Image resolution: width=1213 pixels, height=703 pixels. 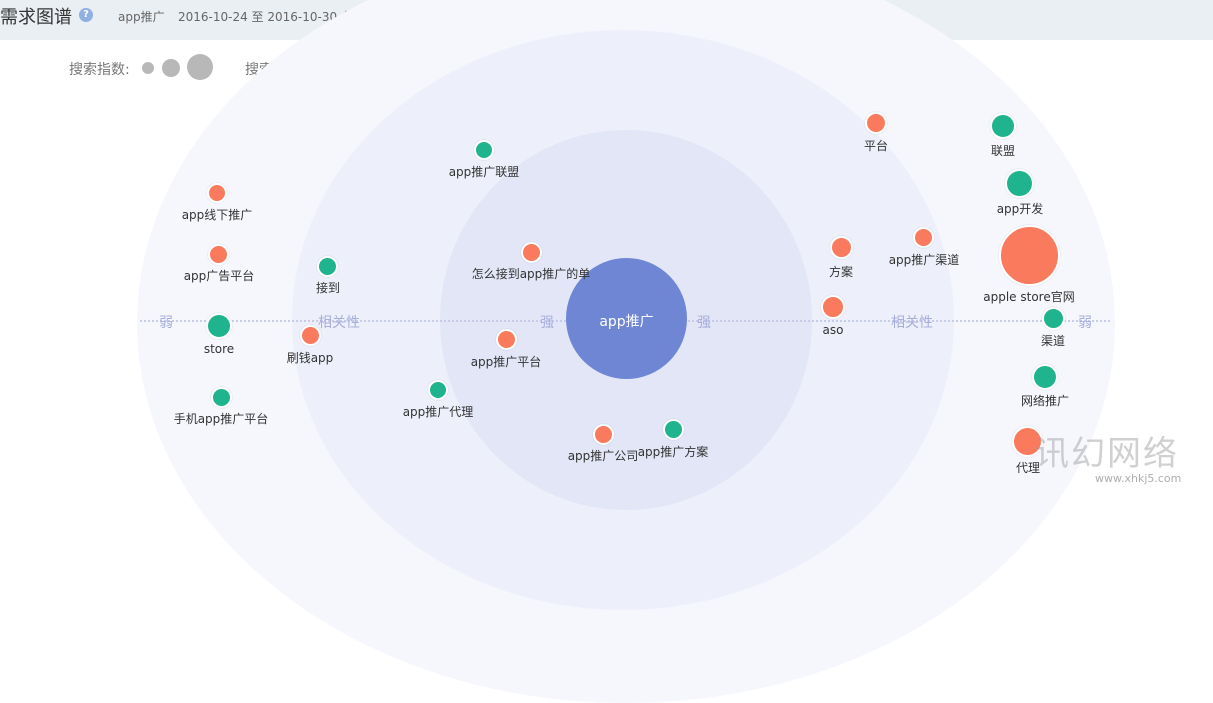 What do you see at coordinates (327, 266) in the screenshot?
I see `node-receive` at bounding box center [327, 266].